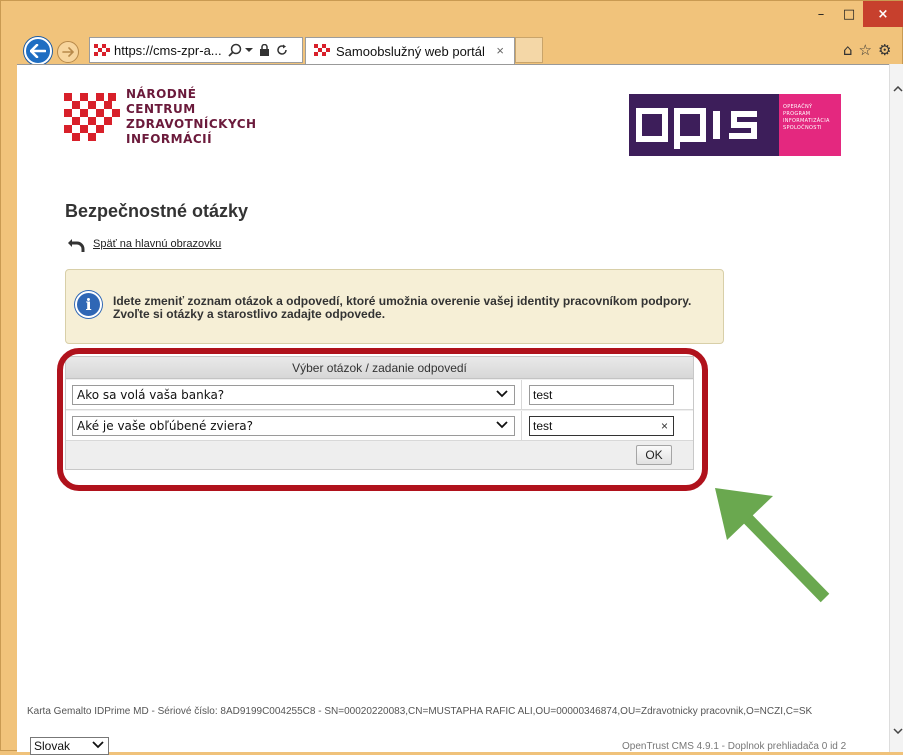 This screenshot has width=903, height=755. What do you see at coordinates (884, 50) in the screenshot?
I see `settings-gear-icon: ⚙` at bounding box center [884, 50].